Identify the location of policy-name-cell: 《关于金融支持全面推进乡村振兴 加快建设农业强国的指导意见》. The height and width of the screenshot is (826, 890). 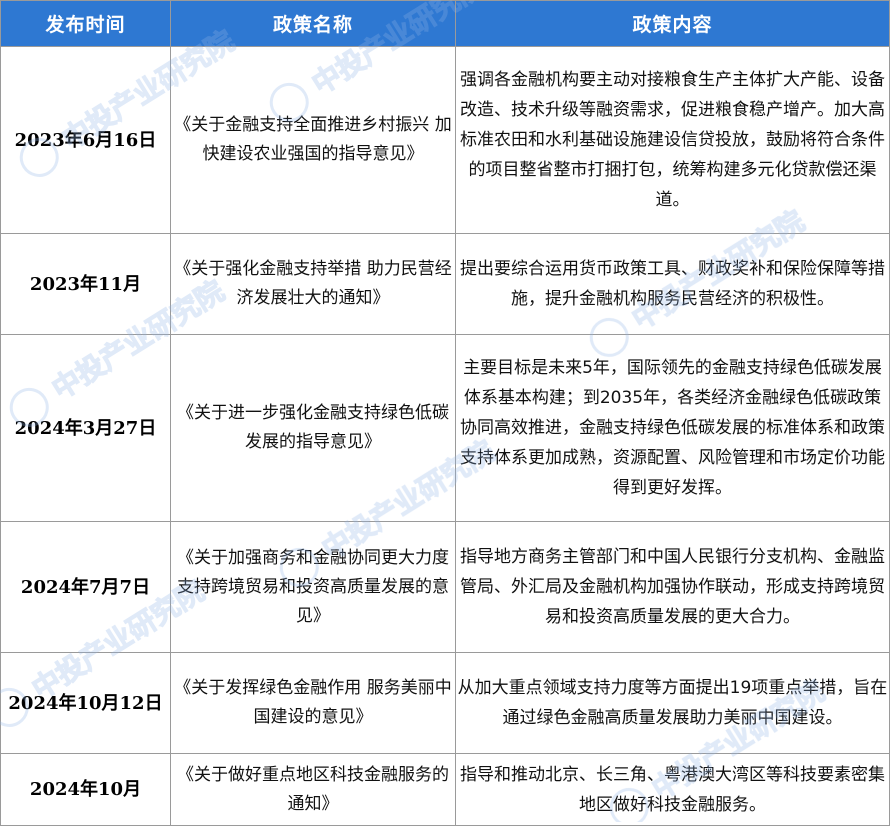
(313, 140).